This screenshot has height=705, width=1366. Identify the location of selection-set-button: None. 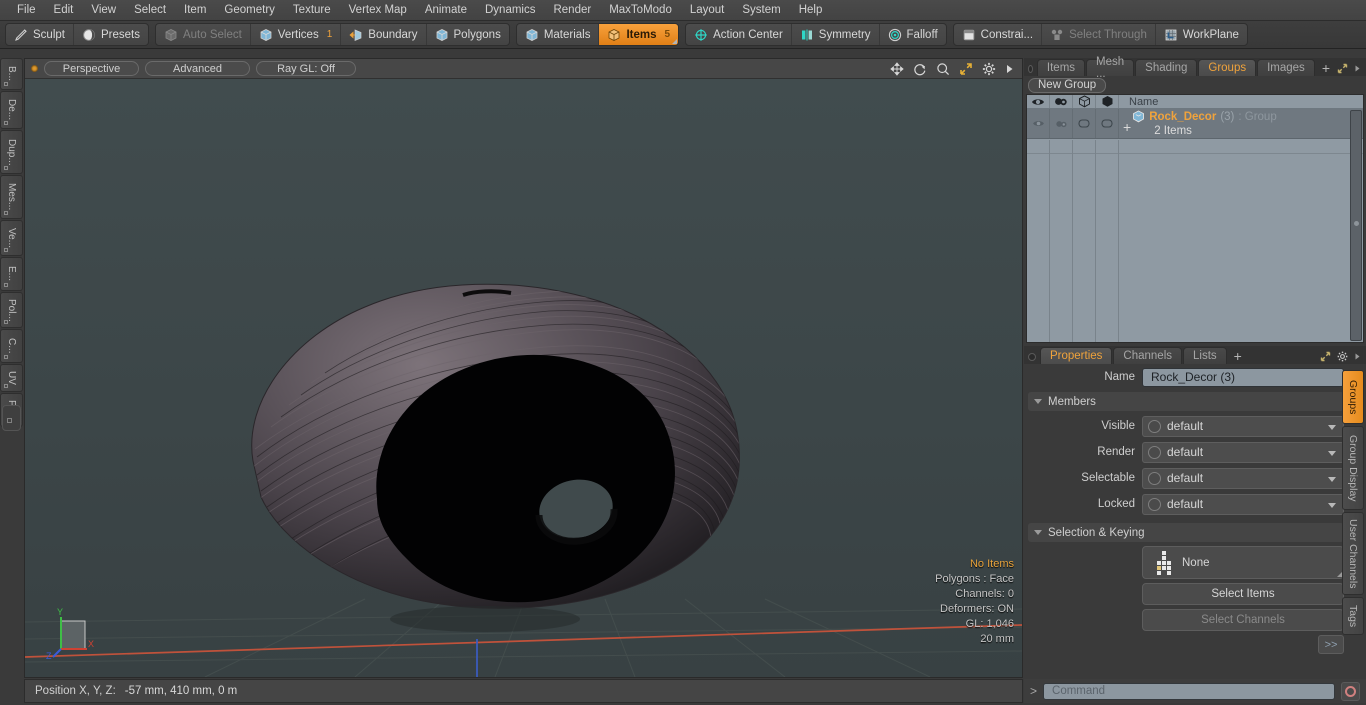
(1243, 562).